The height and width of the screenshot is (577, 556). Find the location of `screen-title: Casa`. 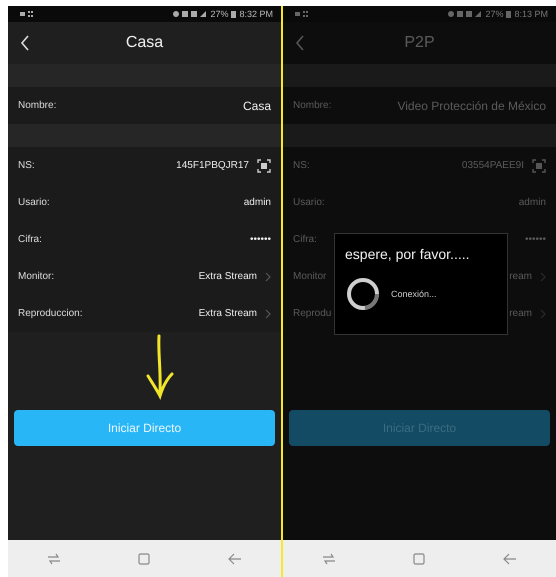

screen-title: Casa is located at coordinates (145, 43).